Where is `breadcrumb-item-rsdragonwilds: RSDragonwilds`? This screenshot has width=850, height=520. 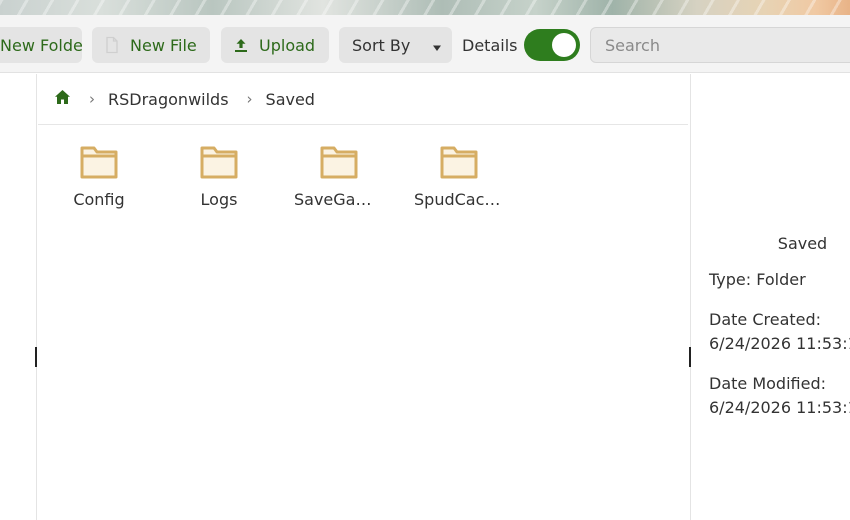 breadcrumb-item-rsdragonwilds: RSDragonwilds is located at coordinates (168, 99).